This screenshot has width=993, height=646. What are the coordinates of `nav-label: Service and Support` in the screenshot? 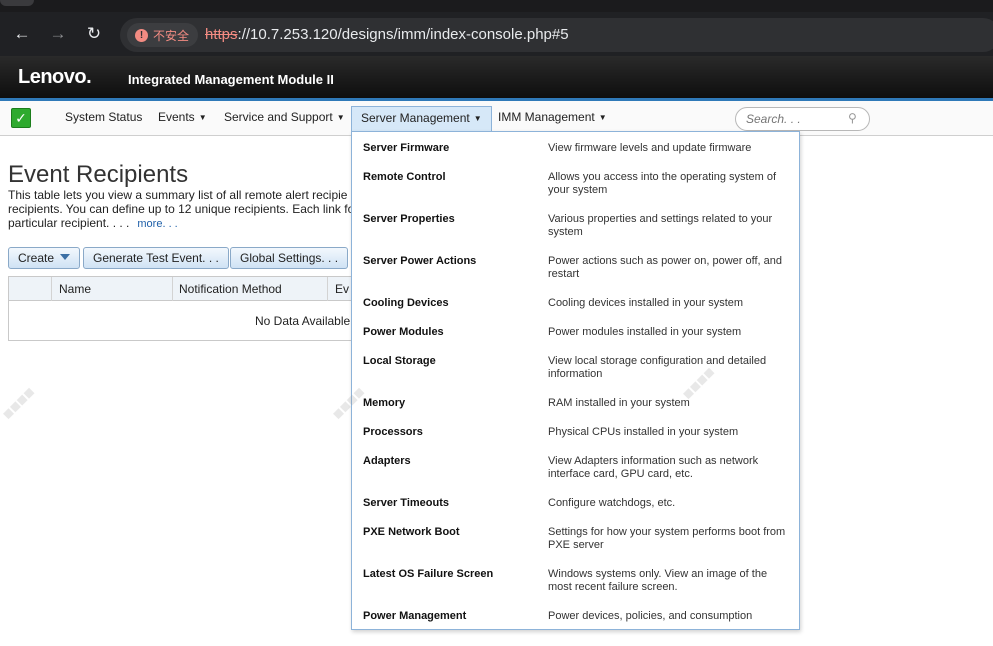 It's located at (278, 117).